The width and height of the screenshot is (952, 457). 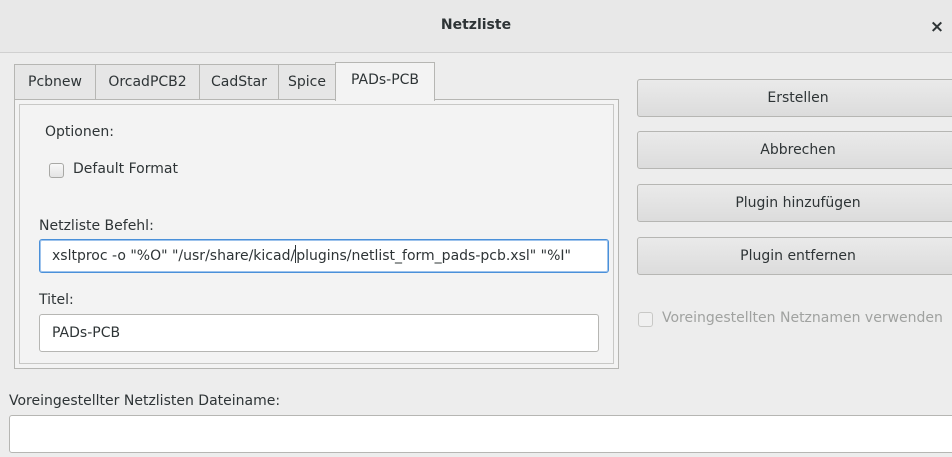 What do you see at coordinates (239, 81) in the screenshot?
I see `tab-cadstar: CadStar` at bounding box center [239, 81].